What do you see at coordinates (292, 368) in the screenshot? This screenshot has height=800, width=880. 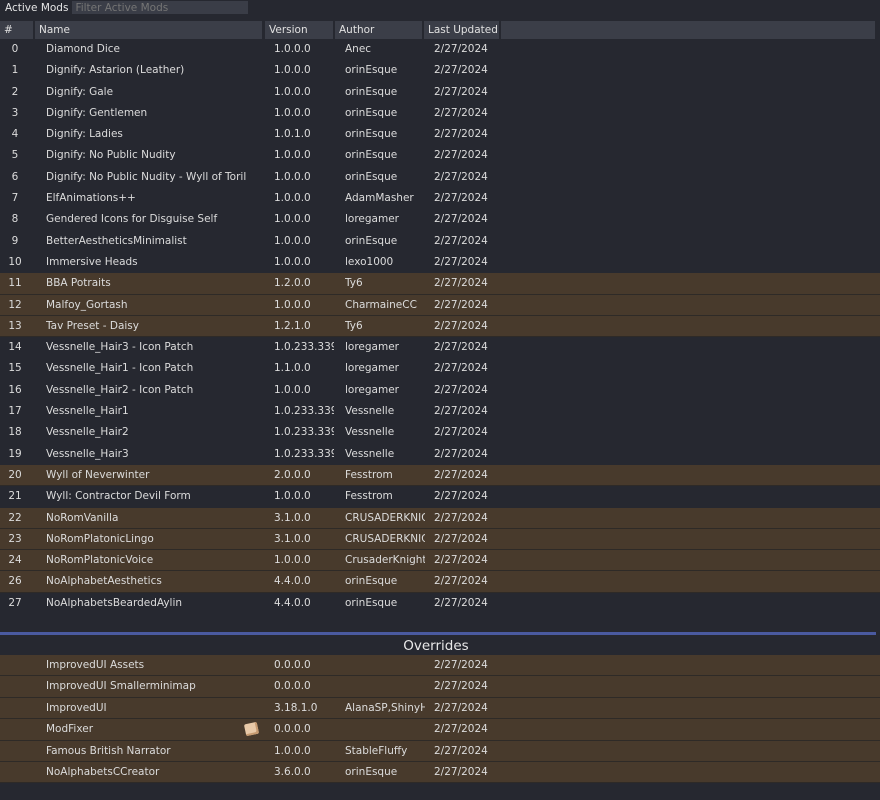 I see `mod-version: 1.1.0.0` at bounding box center [292, 368].